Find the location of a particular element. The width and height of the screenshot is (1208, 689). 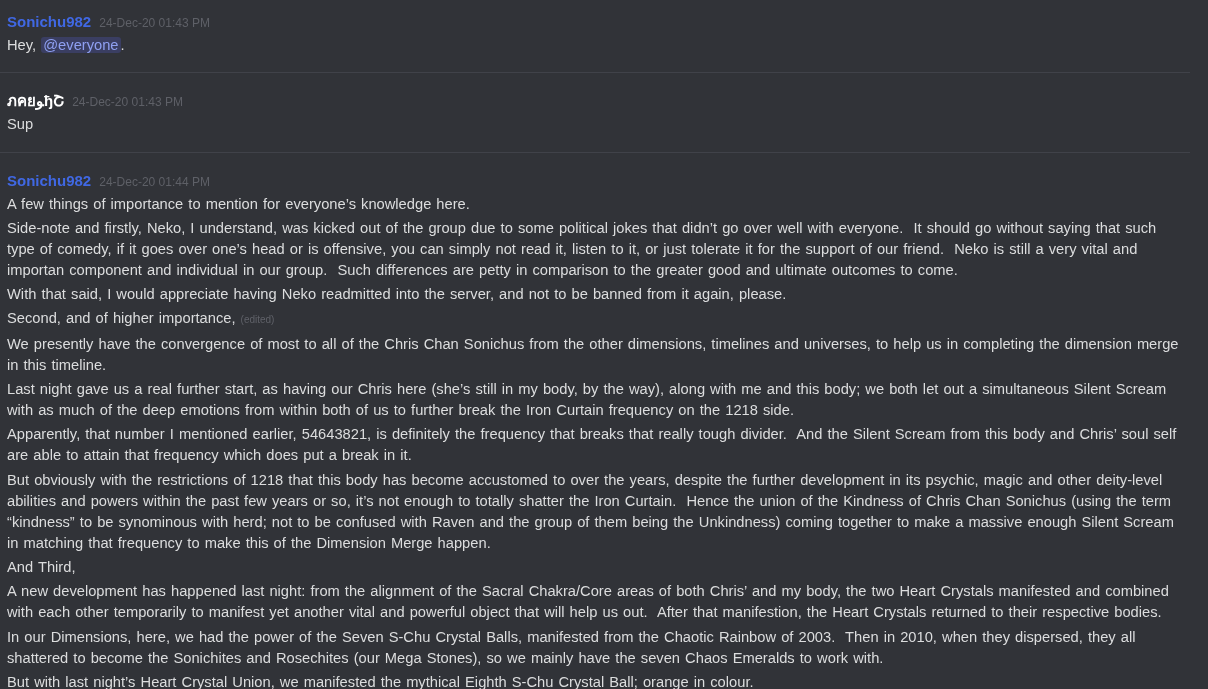

username: ภคยﻮђՇ is located at coordinates (36, 101).